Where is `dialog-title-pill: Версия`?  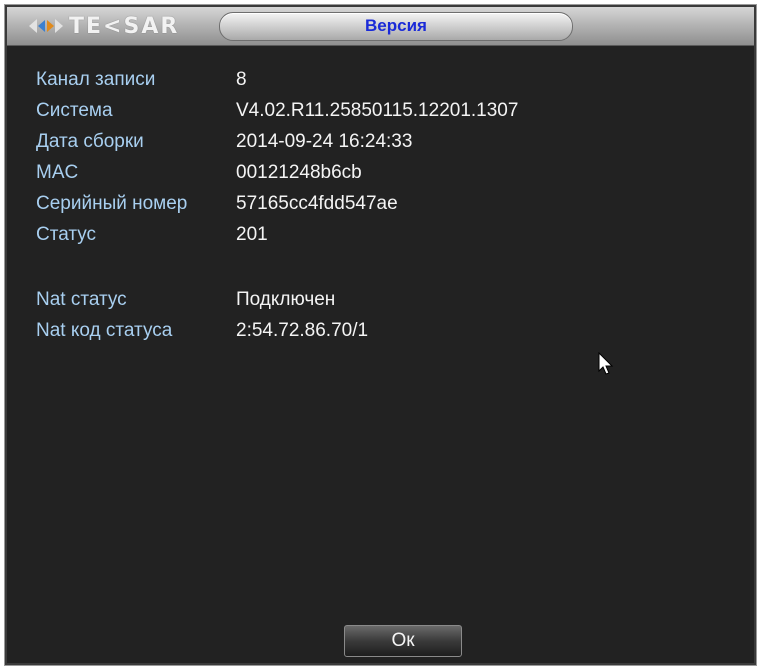 dialog-title-pill: Версия is located at coordinates (396, 26).